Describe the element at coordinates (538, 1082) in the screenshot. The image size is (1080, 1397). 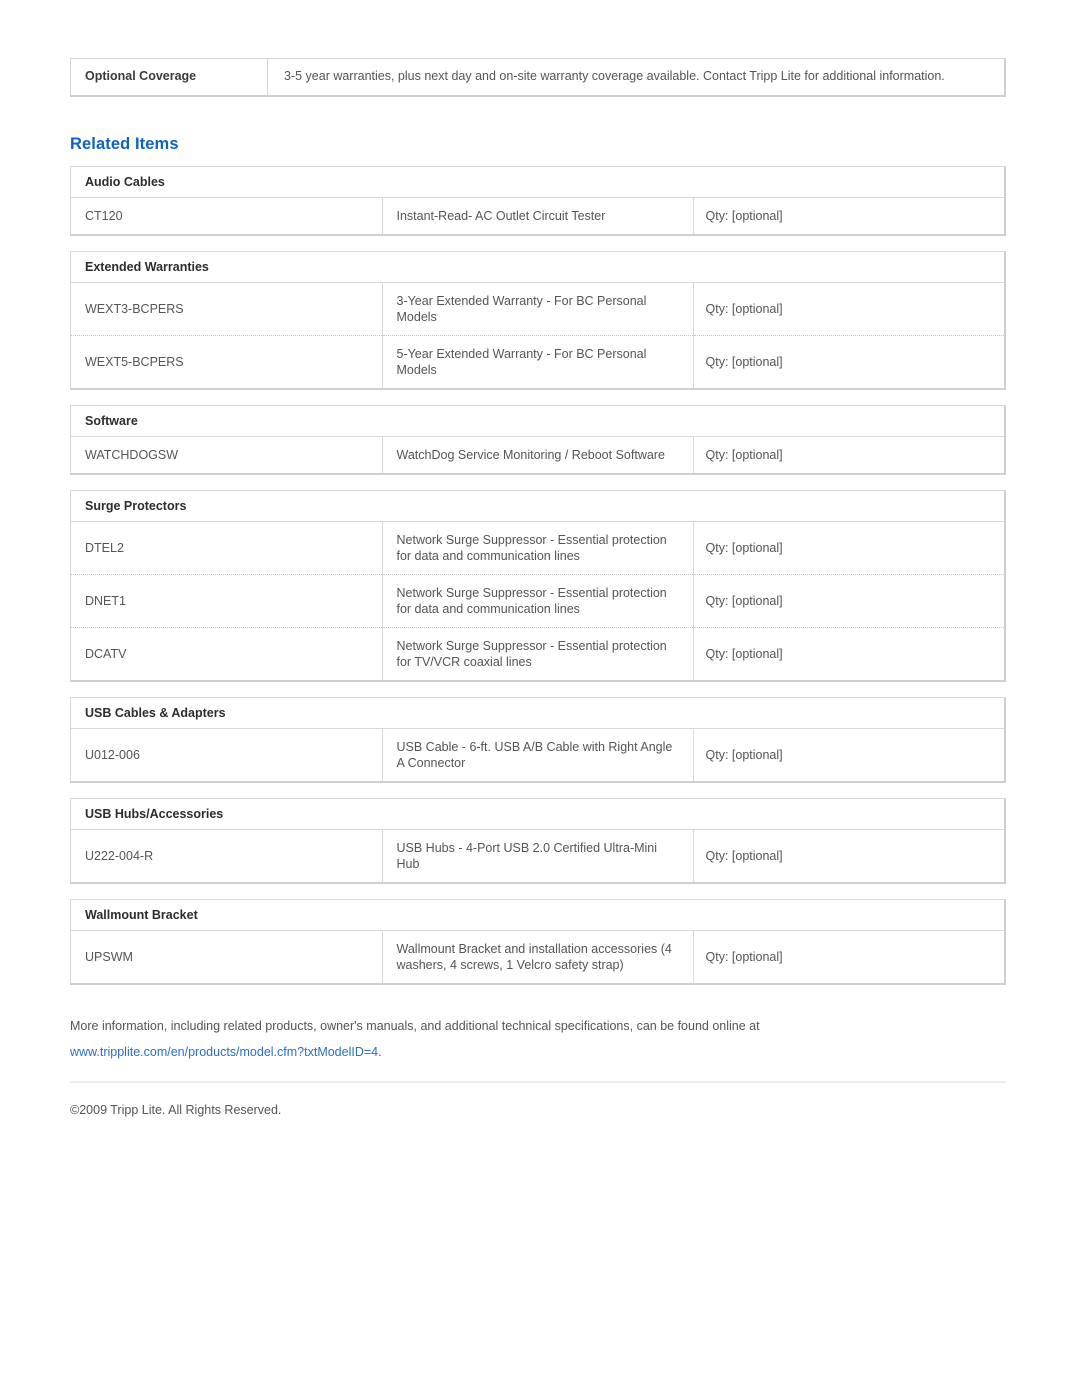
I see `footer-divider` at that location.